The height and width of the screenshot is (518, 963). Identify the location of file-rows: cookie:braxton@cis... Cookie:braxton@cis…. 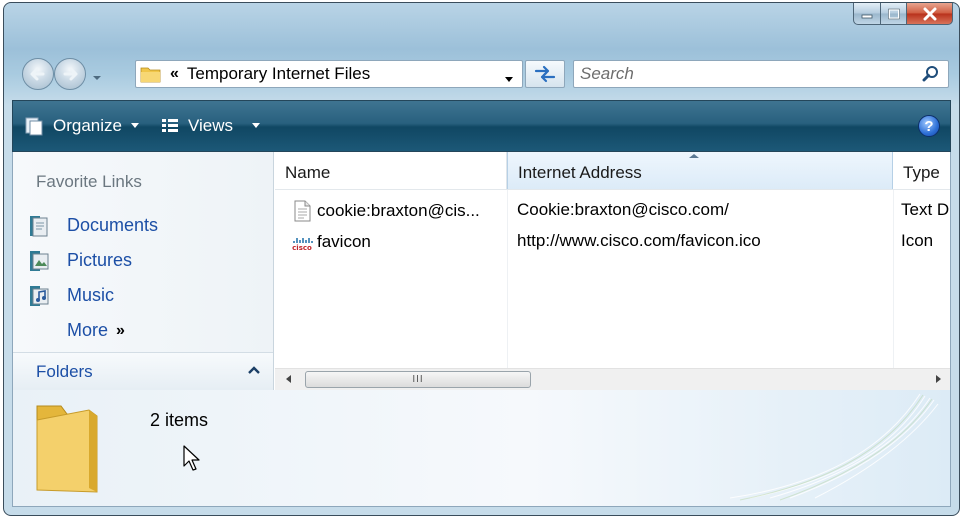
(612, 226).